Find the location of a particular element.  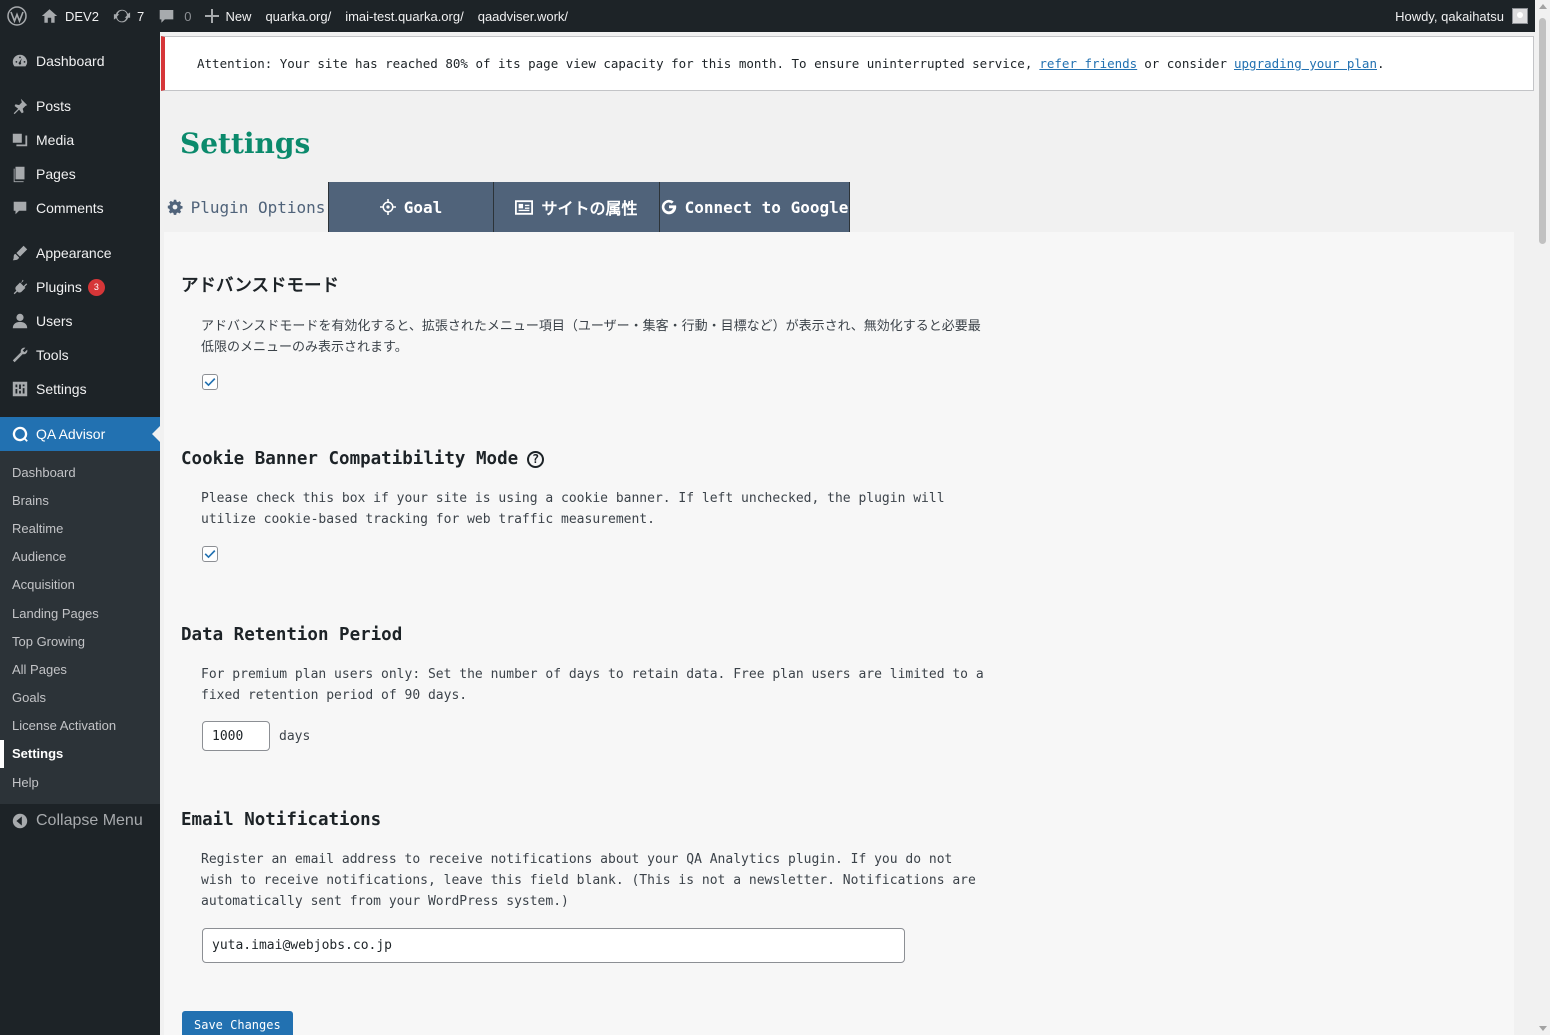

updates-count: 7 is located at coordinates (140, 16).